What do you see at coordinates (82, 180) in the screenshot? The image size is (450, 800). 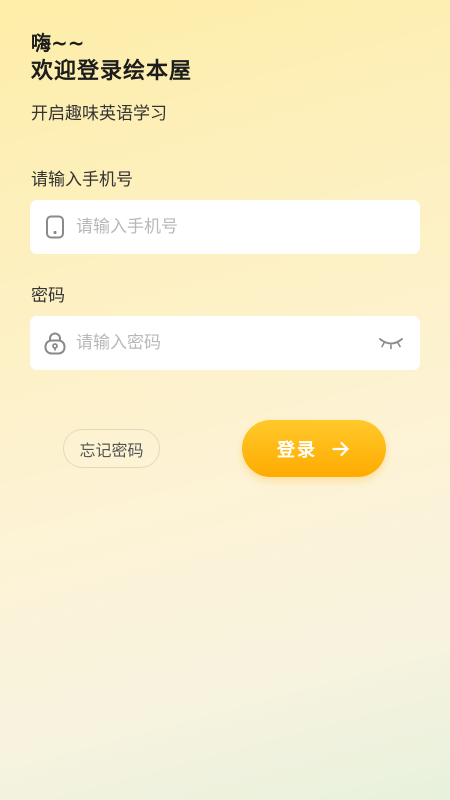 I see `phone-label: 请输入手机号` at bounding box center [82, 180].